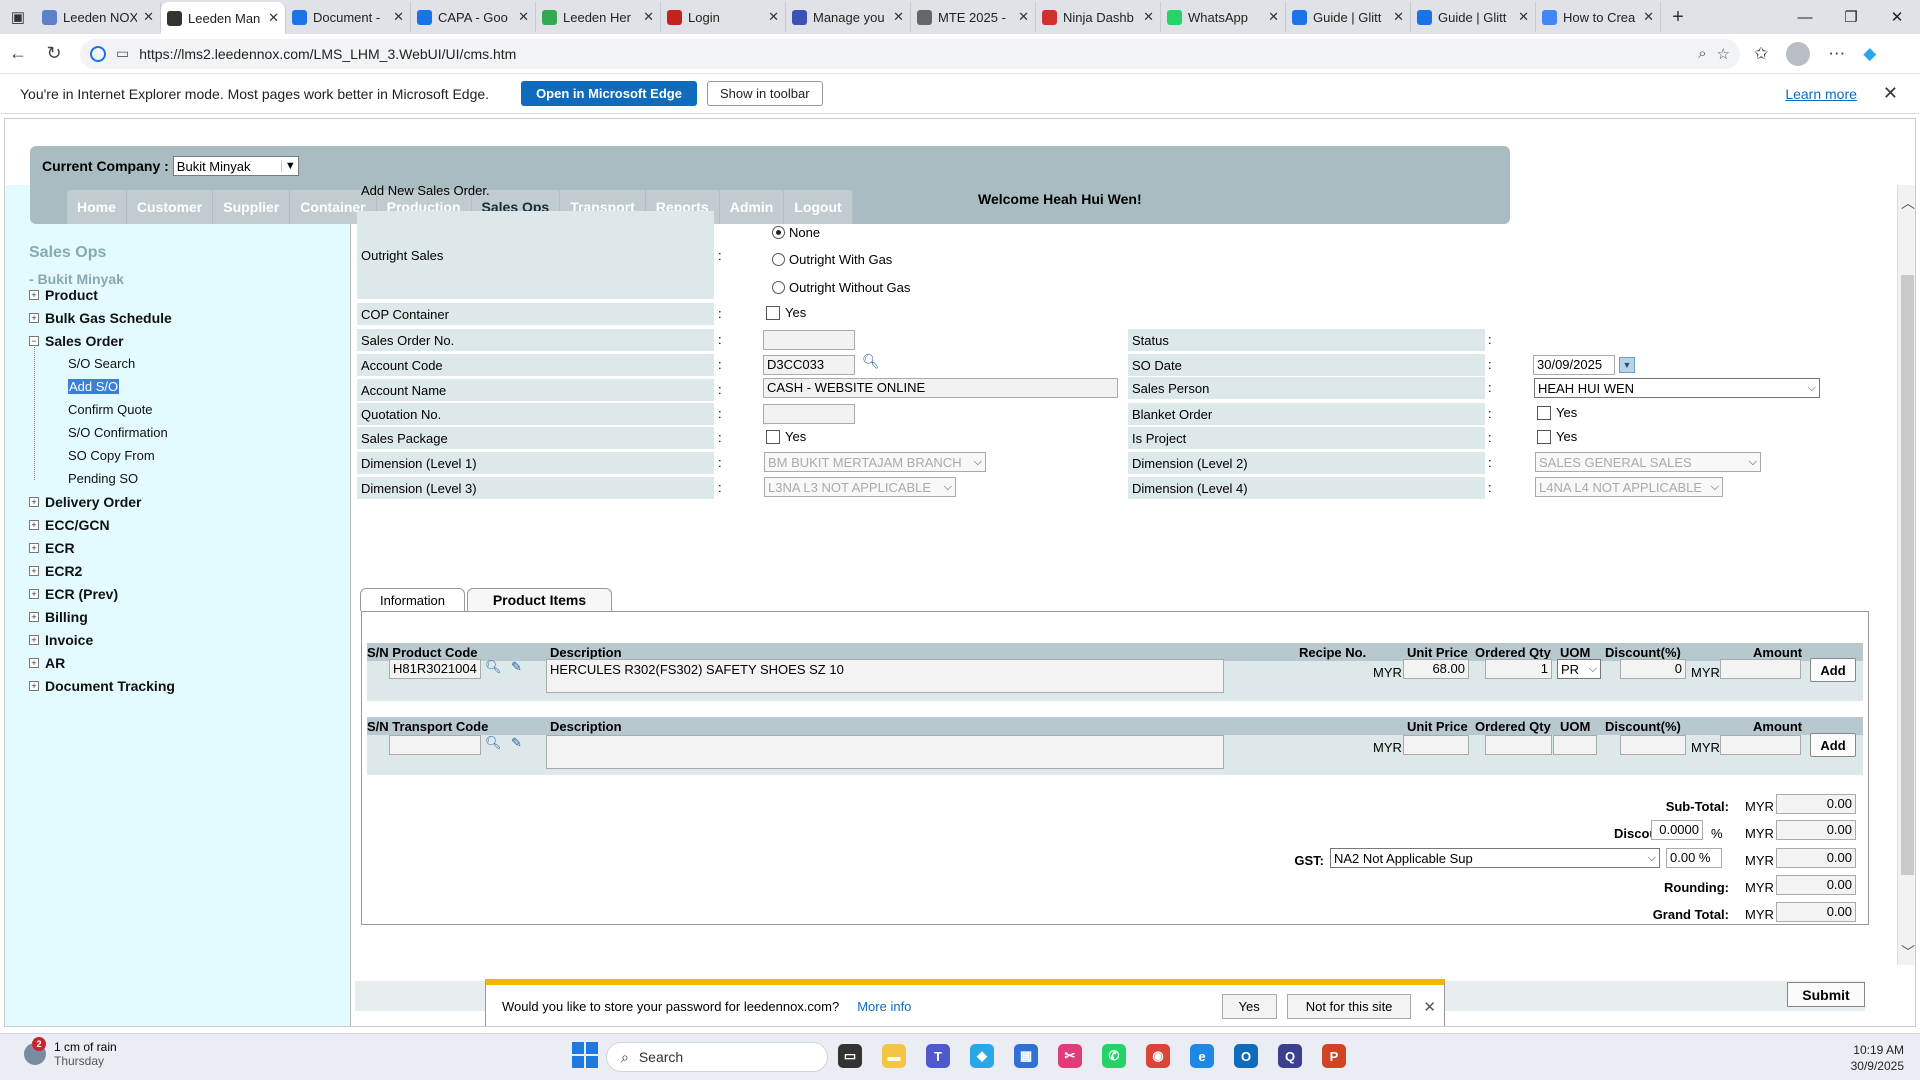 This screenshot has width=1920, height=1080. I want to click on teams-icon: T, so click(938, 1056).